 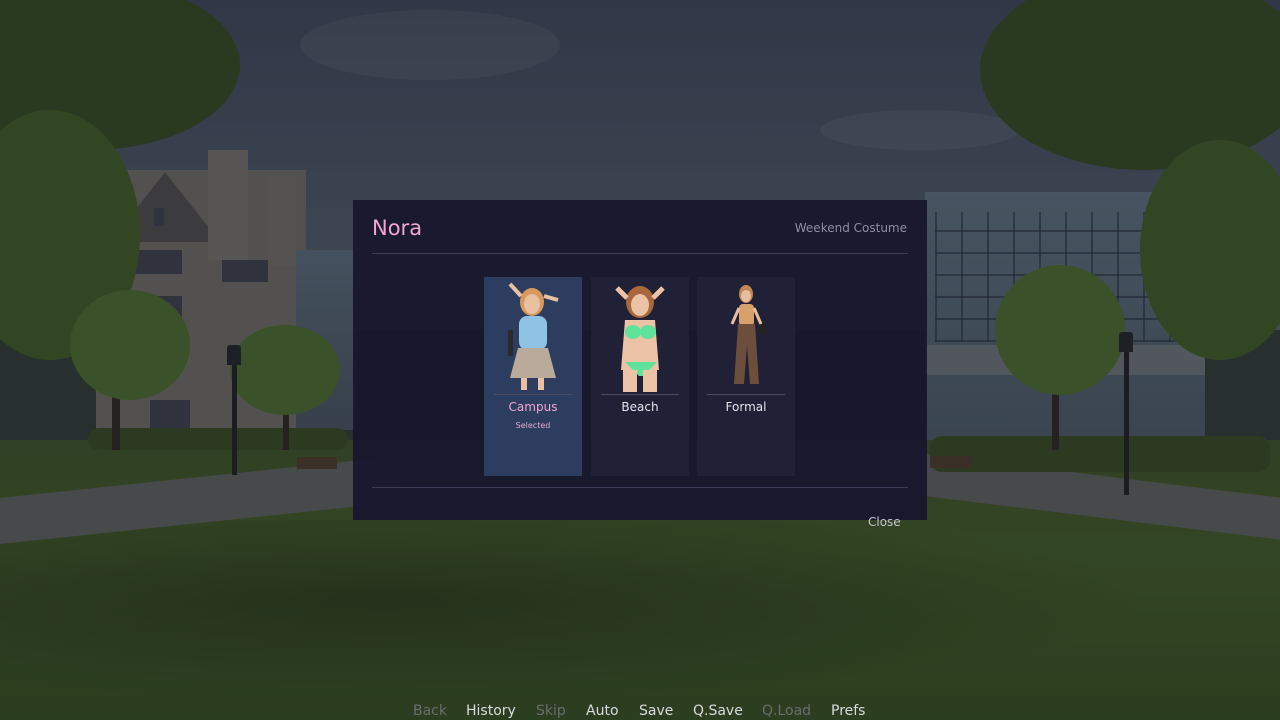 I want to click on costume-selected-label: Selected, so click(x=533, y=425).